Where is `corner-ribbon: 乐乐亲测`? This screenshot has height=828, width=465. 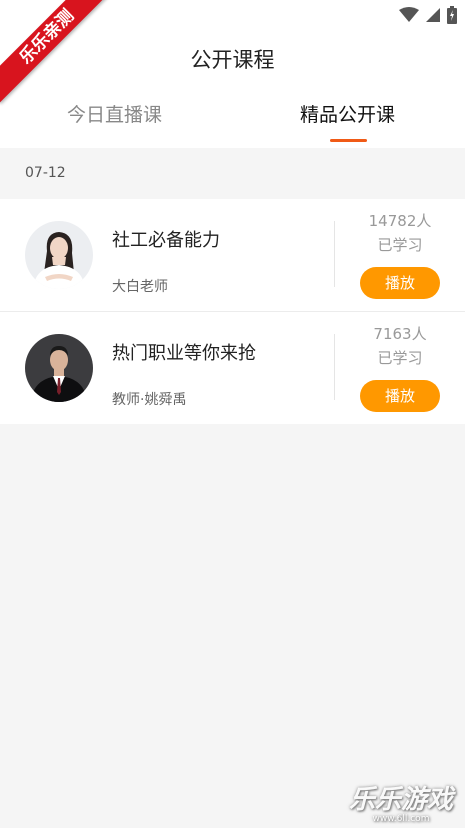 corner-ribbon: 乐乐亲测 is located at coordinates (55, 55).